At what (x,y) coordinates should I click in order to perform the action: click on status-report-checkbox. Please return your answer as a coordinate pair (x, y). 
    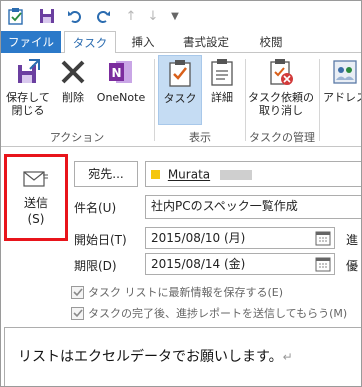
    Looking at the image, I should click on (77, 313).